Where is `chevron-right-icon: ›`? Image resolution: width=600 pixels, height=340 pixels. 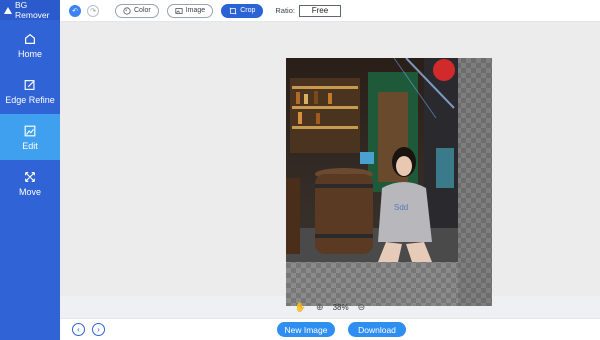
chevron-right-icon: › is located at coordinates (98, 329).